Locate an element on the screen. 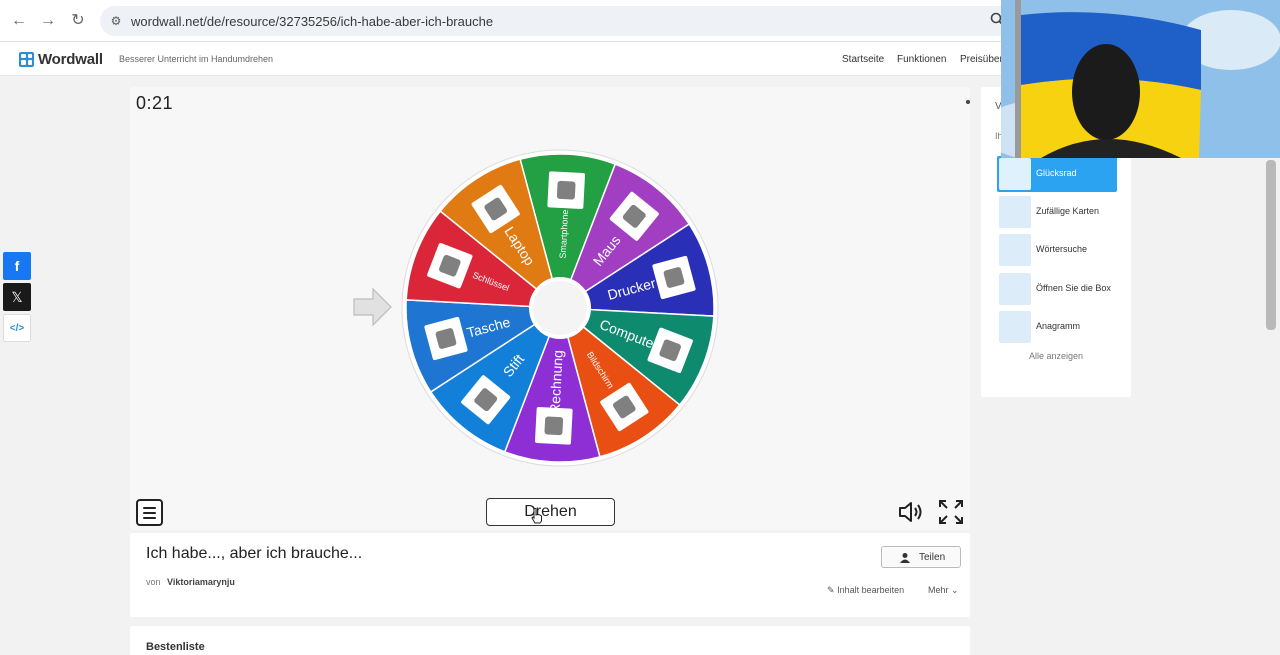 The width and height of the screenshot is (1280, 655). chevron-down-icon: ⌄ is located at coordinates (955, 590).